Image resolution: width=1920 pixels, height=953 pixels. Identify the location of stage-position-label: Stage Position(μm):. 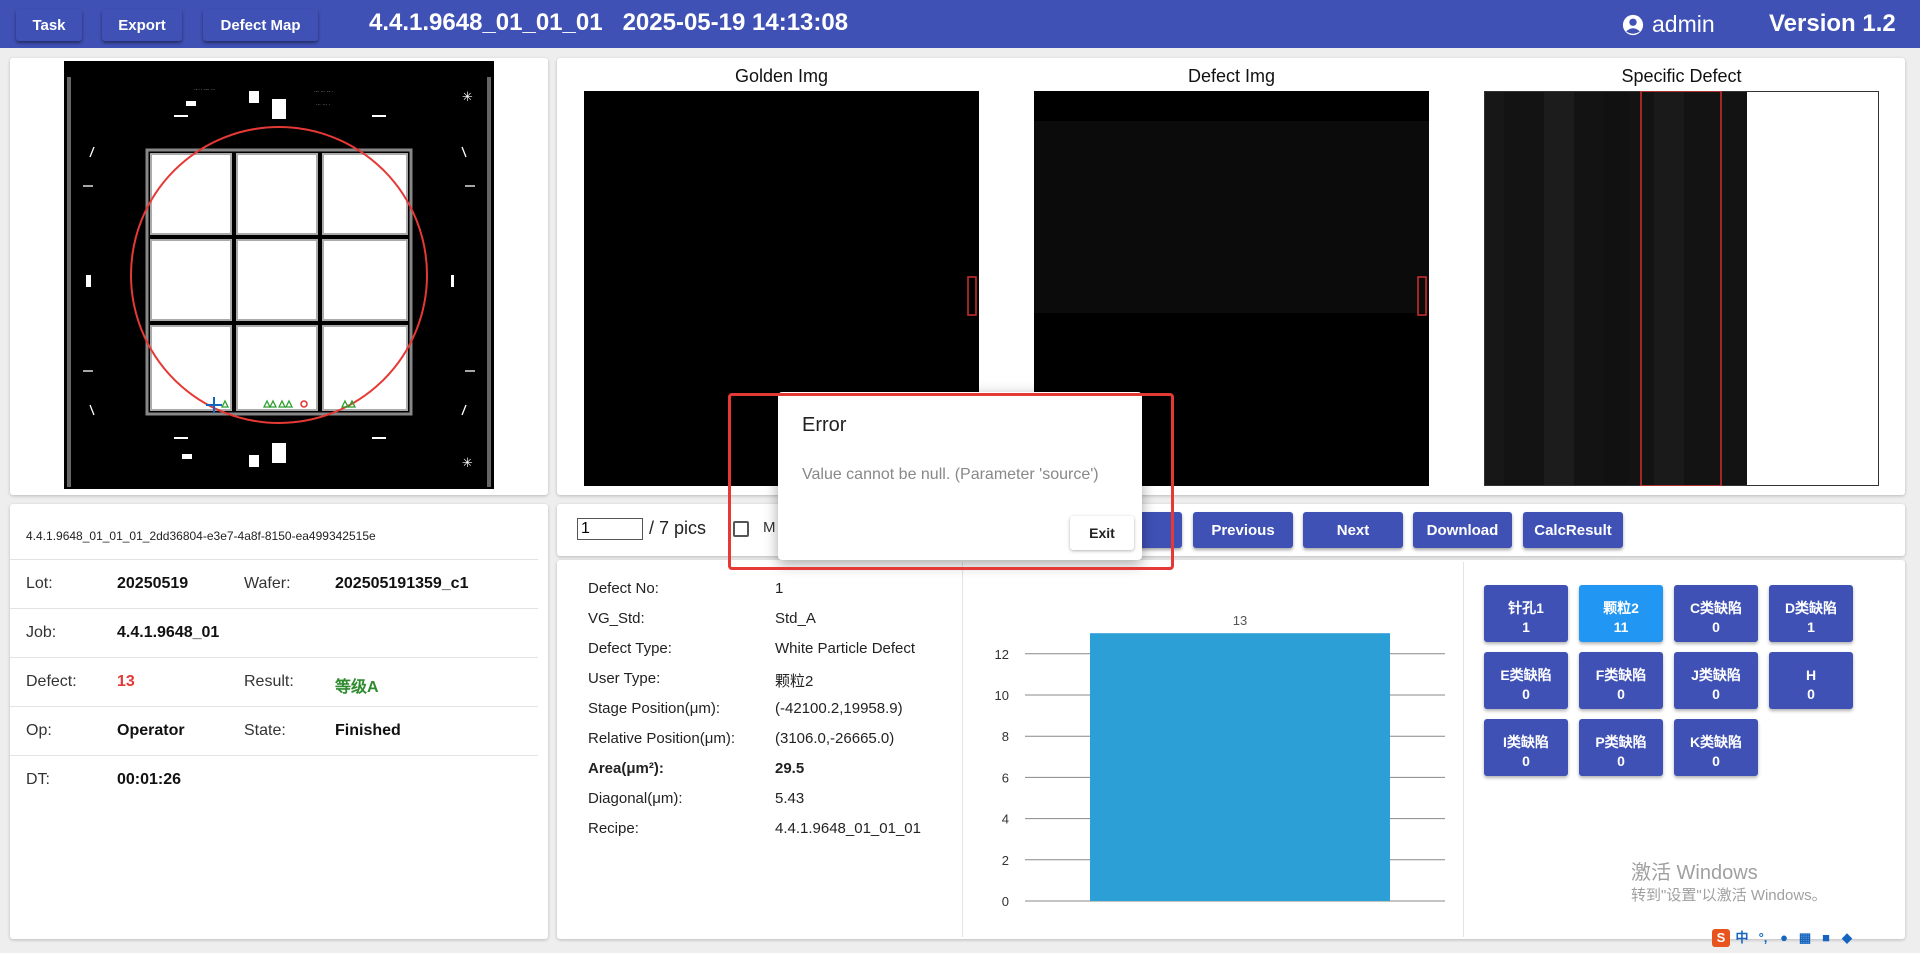
(654, 708).